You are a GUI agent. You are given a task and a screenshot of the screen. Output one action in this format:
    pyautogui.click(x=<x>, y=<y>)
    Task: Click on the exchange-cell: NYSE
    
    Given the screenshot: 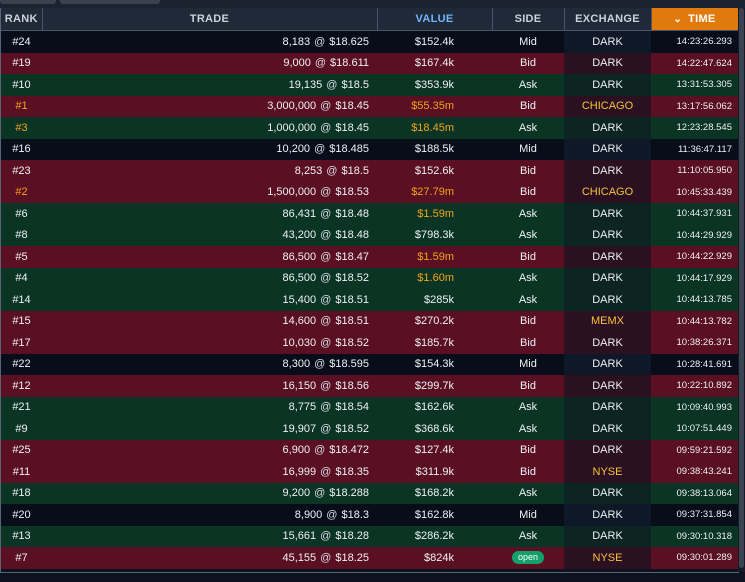 What is the action you would take?
    pyautogui.click(x=607, y=558)
    